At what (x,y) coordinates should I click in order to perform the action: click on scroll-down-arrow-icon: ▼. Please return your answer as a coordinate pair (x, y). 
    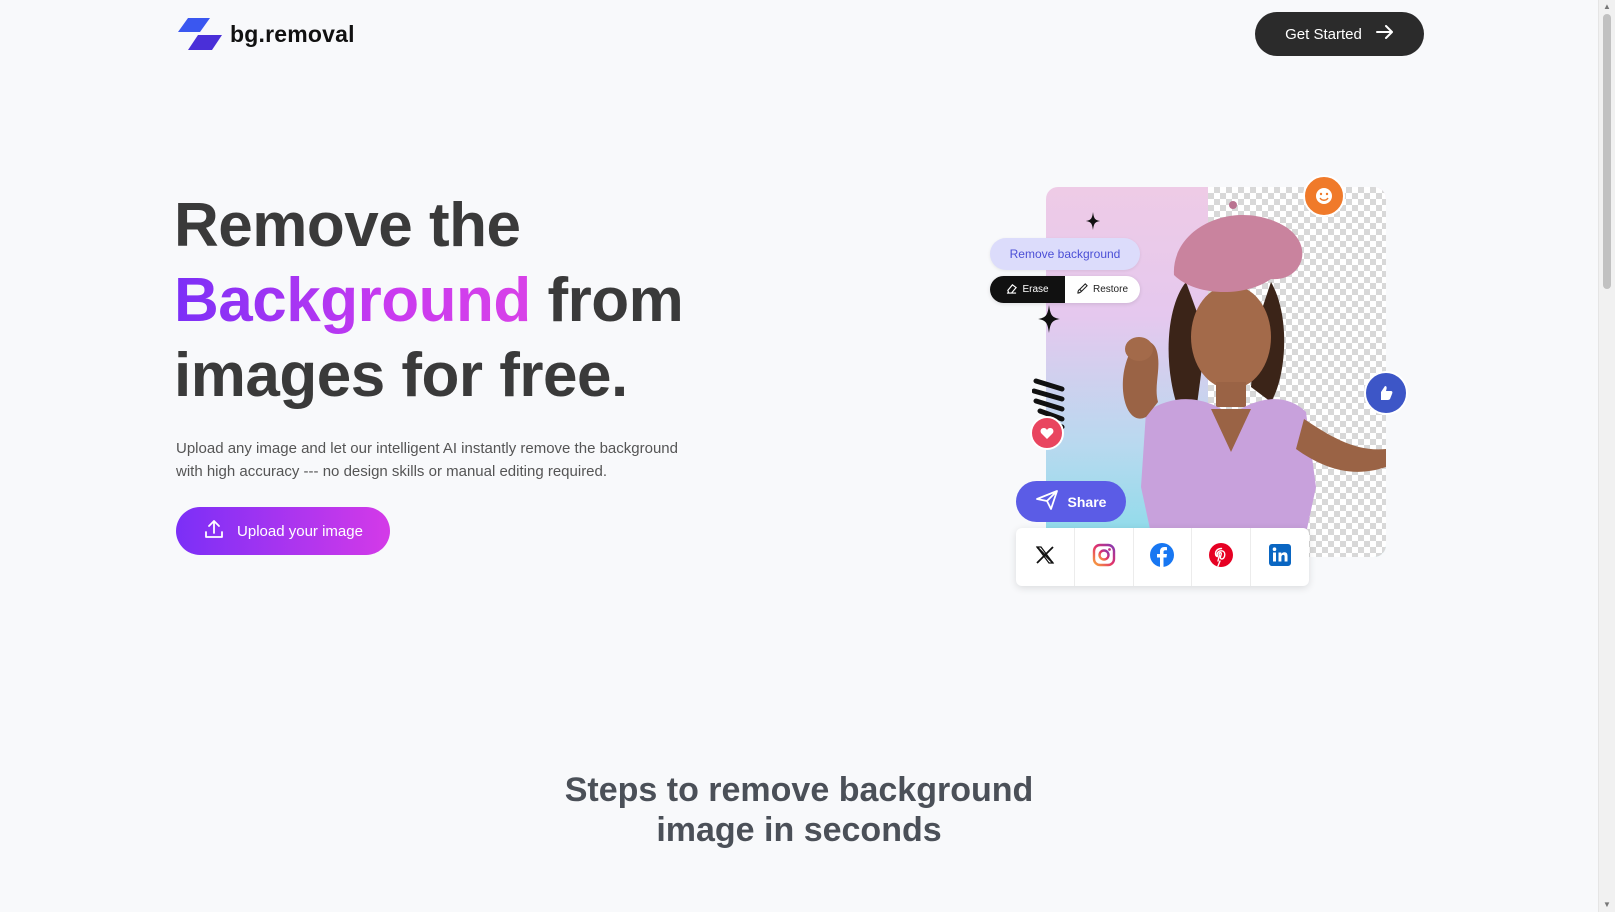
    Looking at the image, I should click on (1607, 905).